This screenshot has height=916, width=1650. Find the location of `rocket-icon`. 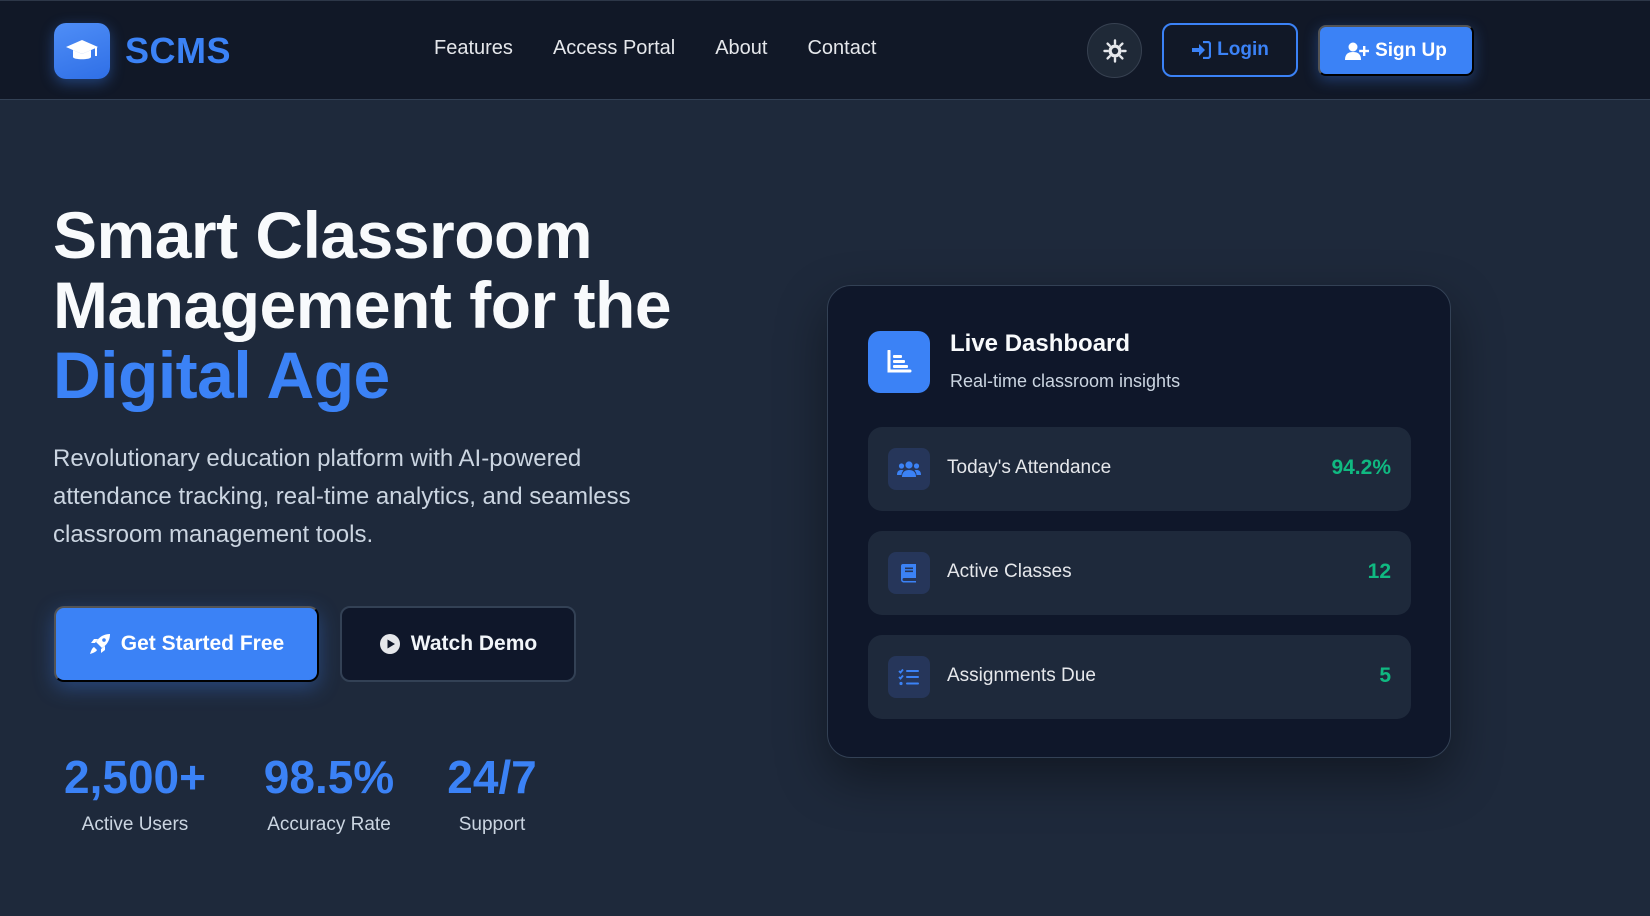

rocket-icon is located at coordinates (100, 644).